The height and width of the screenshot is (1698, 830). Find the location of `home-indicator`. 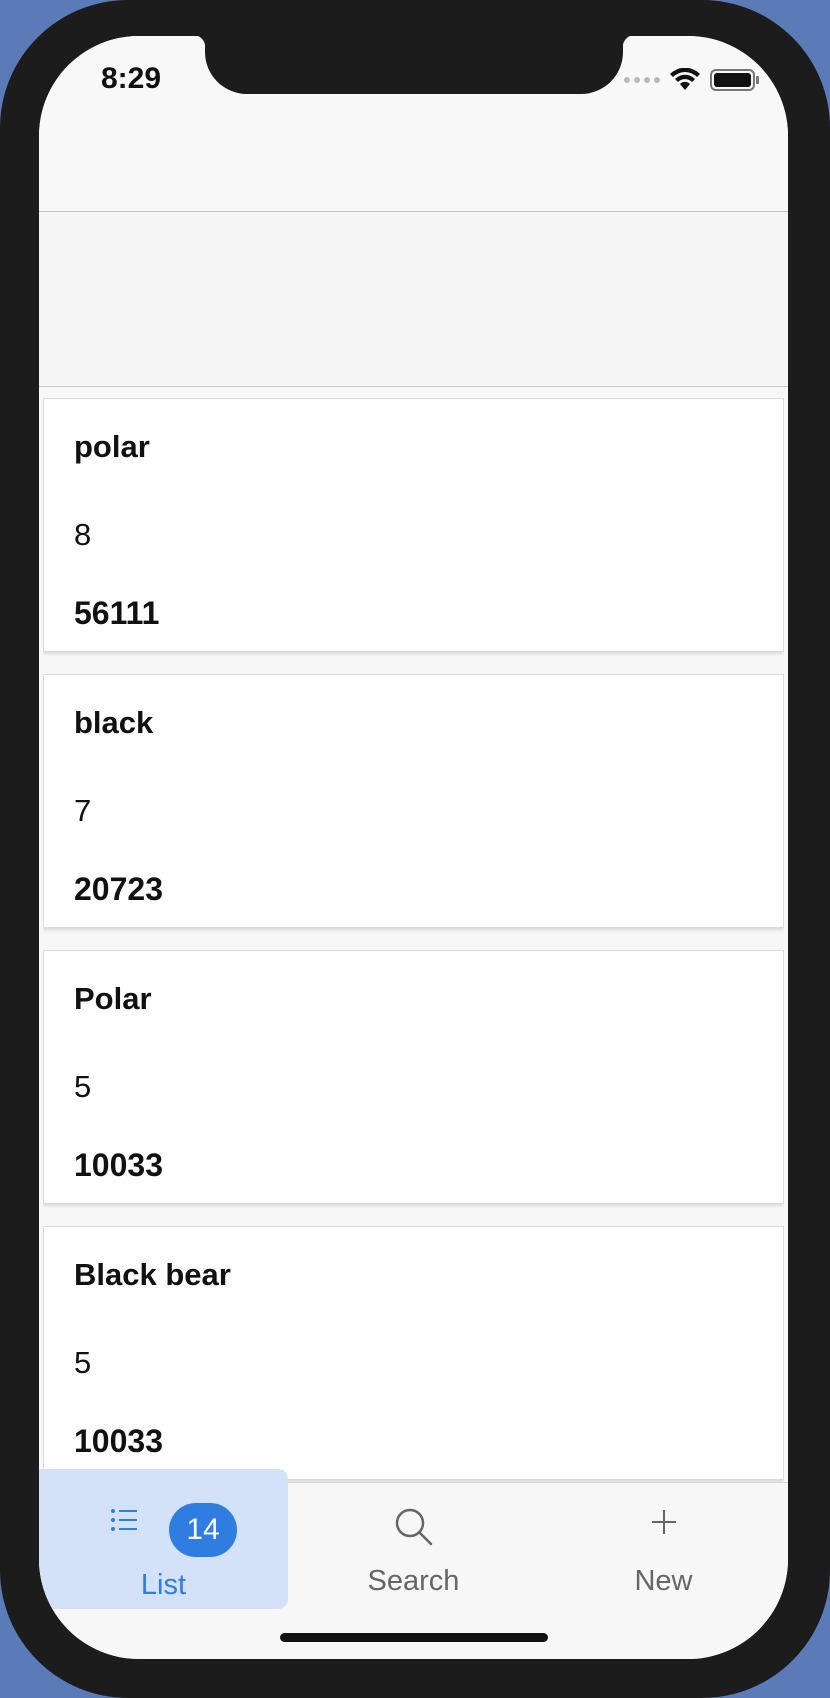

home-indicator is located at coordinates (414, 1637).